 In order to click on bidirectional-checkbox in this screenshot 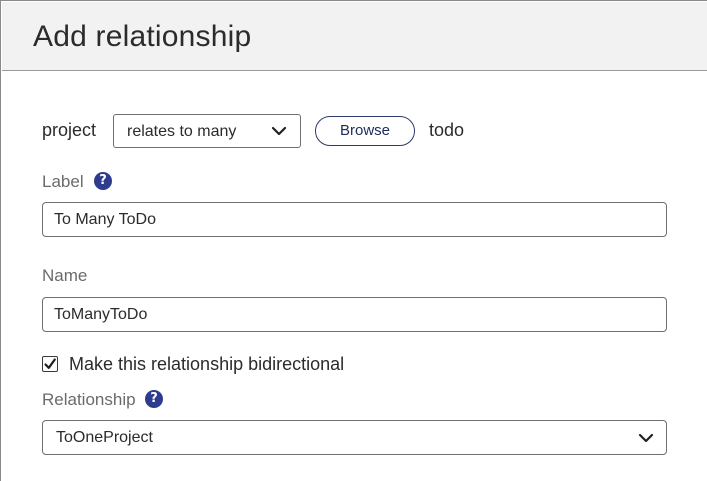, I will do `click(50, 364)`.